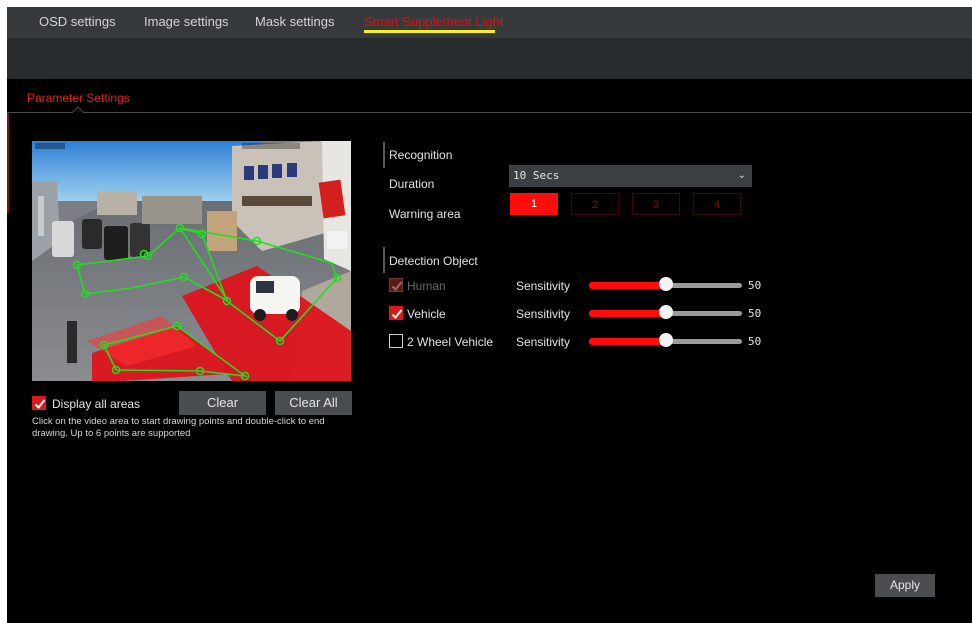 Image resolution: width=972 pixels, height=623 pixels. I want to click on display-all-areas-checkbox, so click(39, 403).